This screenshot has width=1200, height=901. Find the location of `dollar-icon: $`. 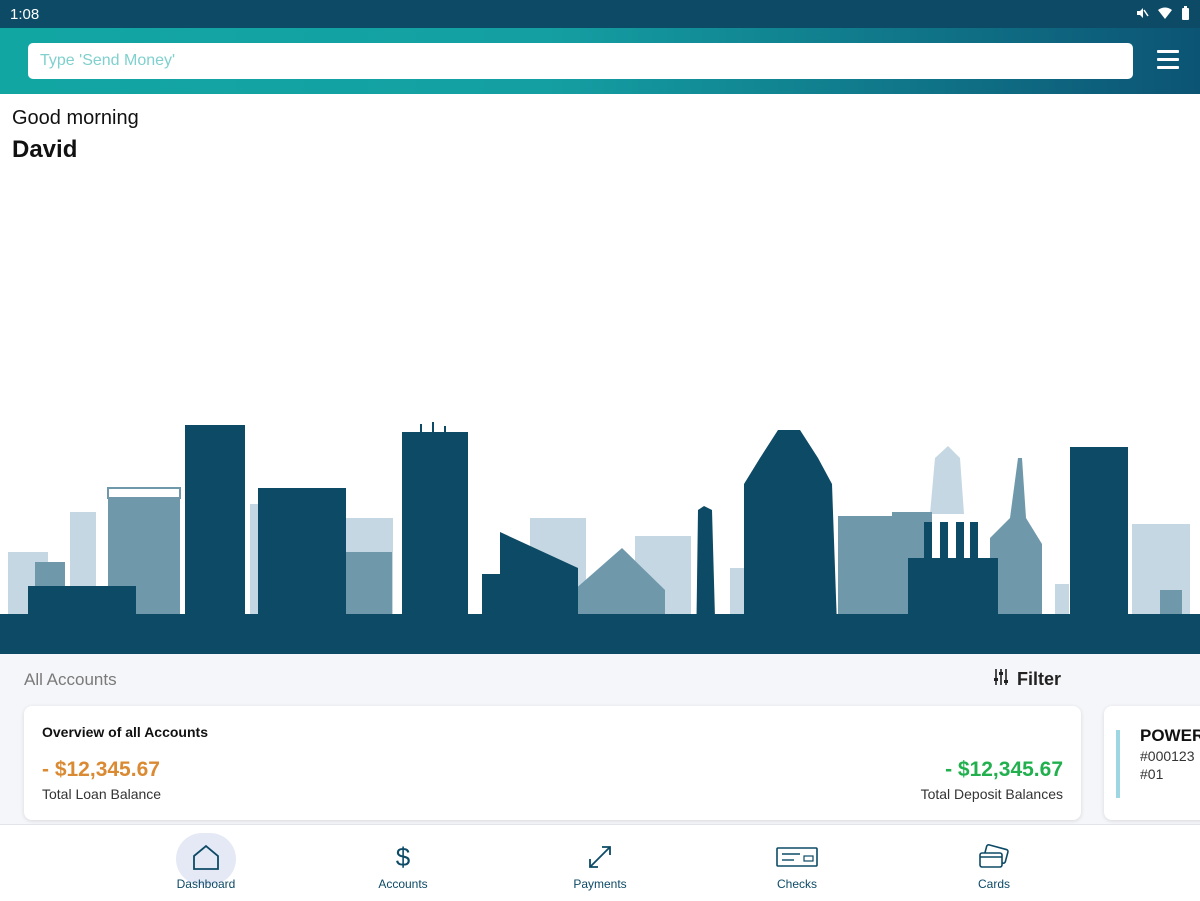

dollar-icon: $ is located at coordinates (403, 859).